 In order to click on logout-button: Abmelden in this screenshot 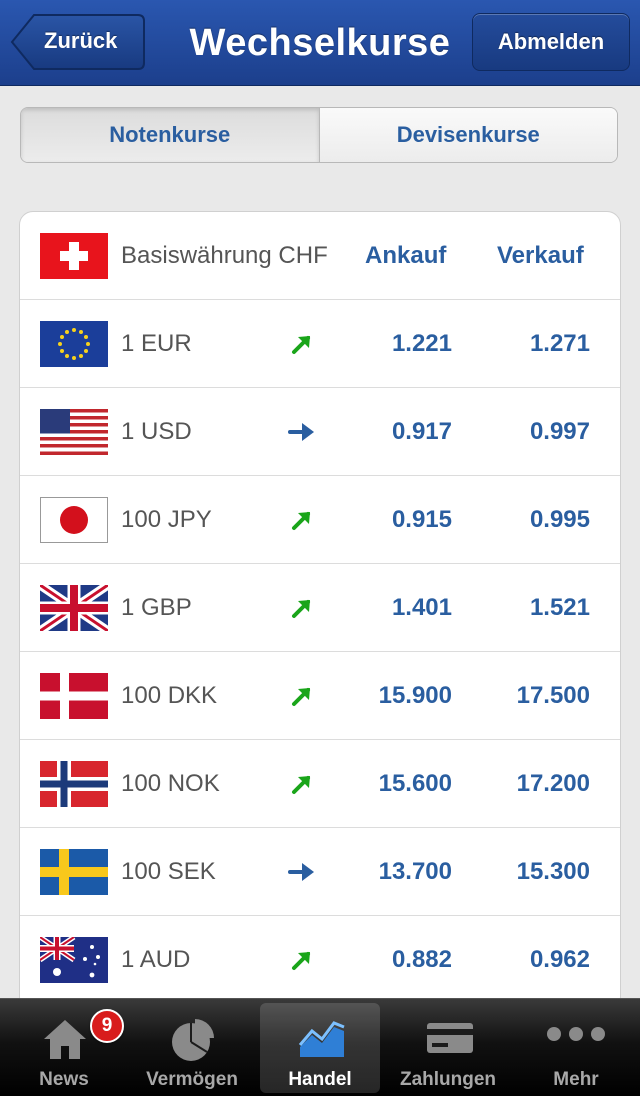, I will do `click(551, 42)`.